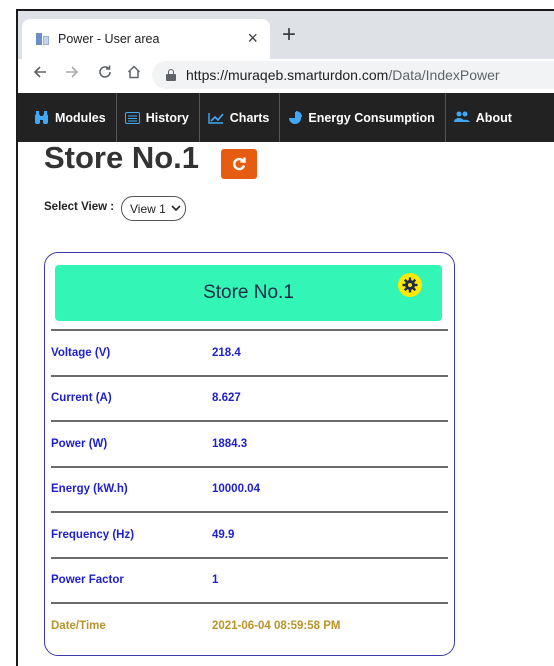  I want to click on forward-arrow-icon, so click(72, 75).